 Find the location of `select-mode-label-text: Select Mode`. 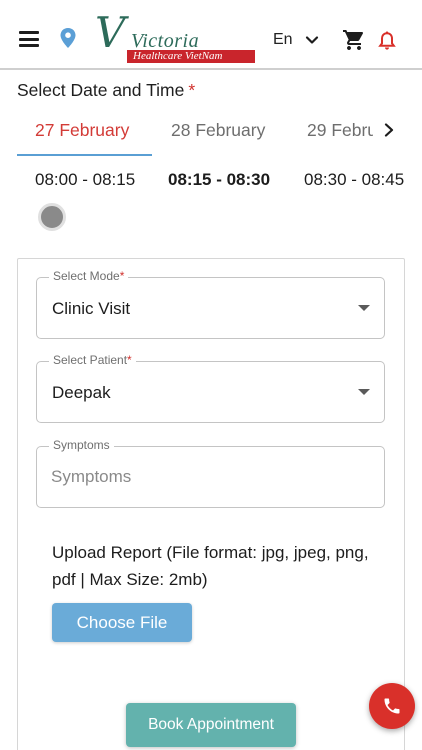

select-mode-label-text: Select Mode is located at coordinates (86, 276).